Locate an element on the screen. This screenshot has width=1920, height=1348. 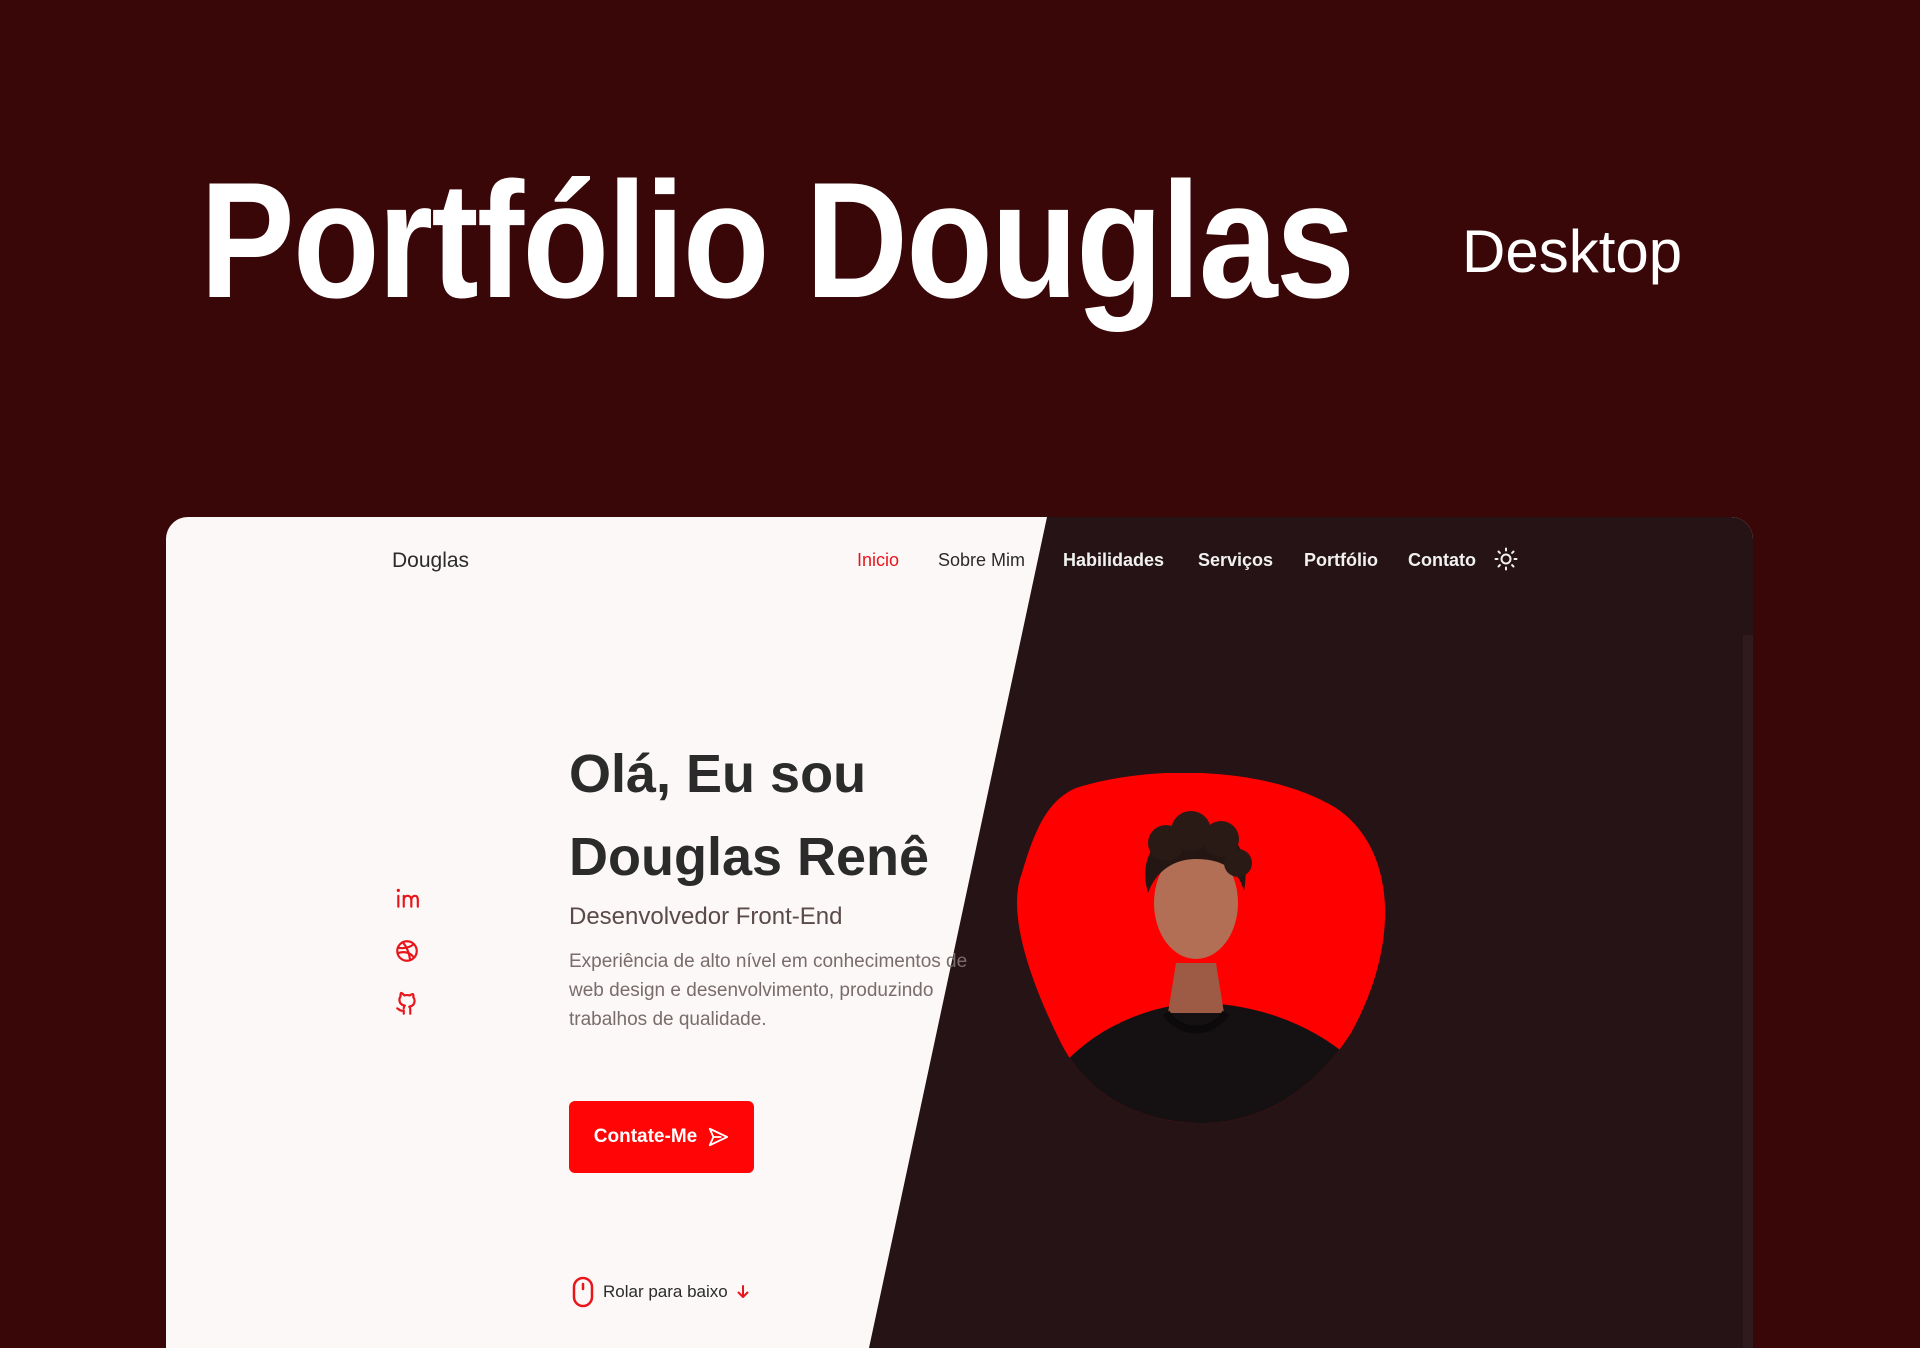
github-icon is located at coordinates (407, 1004).